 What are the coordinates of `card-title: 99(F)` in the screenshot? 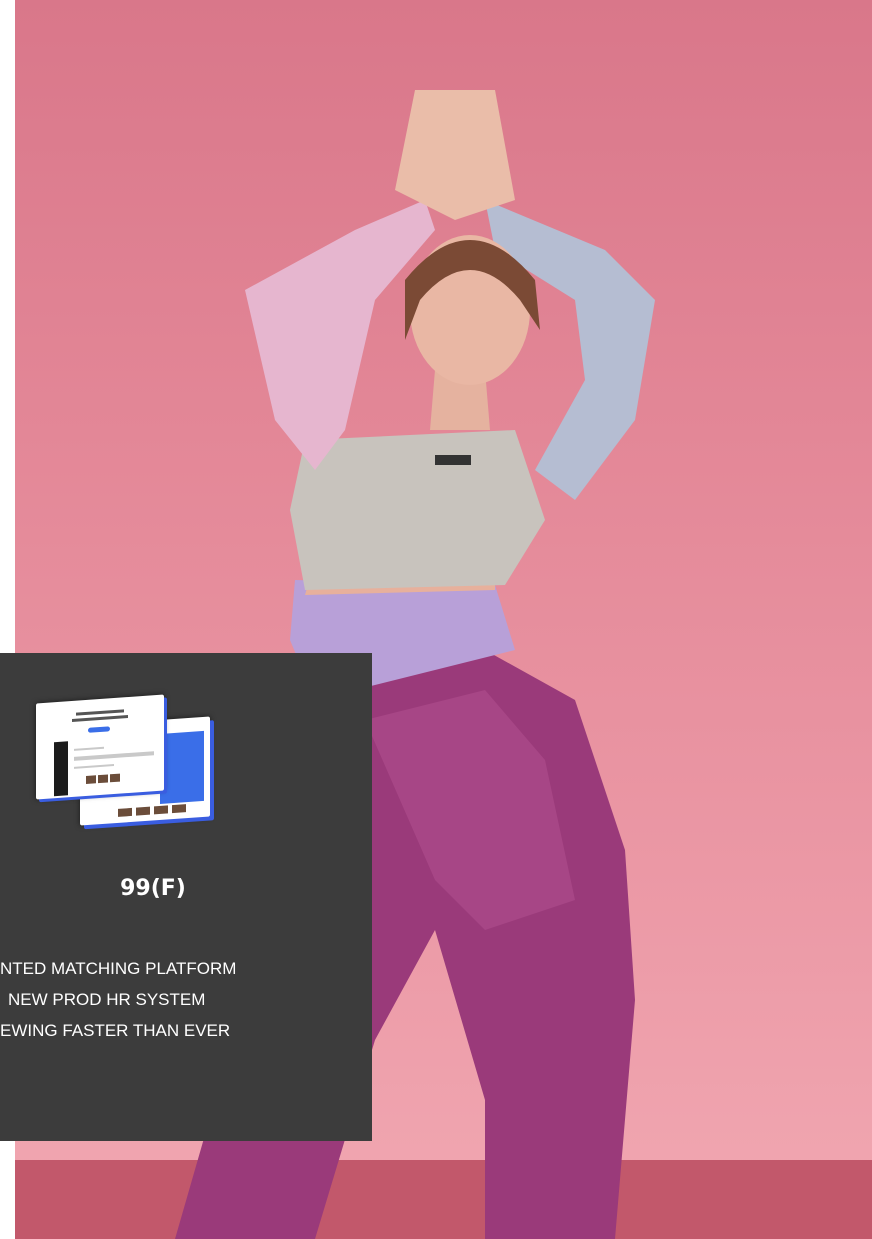 It's located at (153, 888).